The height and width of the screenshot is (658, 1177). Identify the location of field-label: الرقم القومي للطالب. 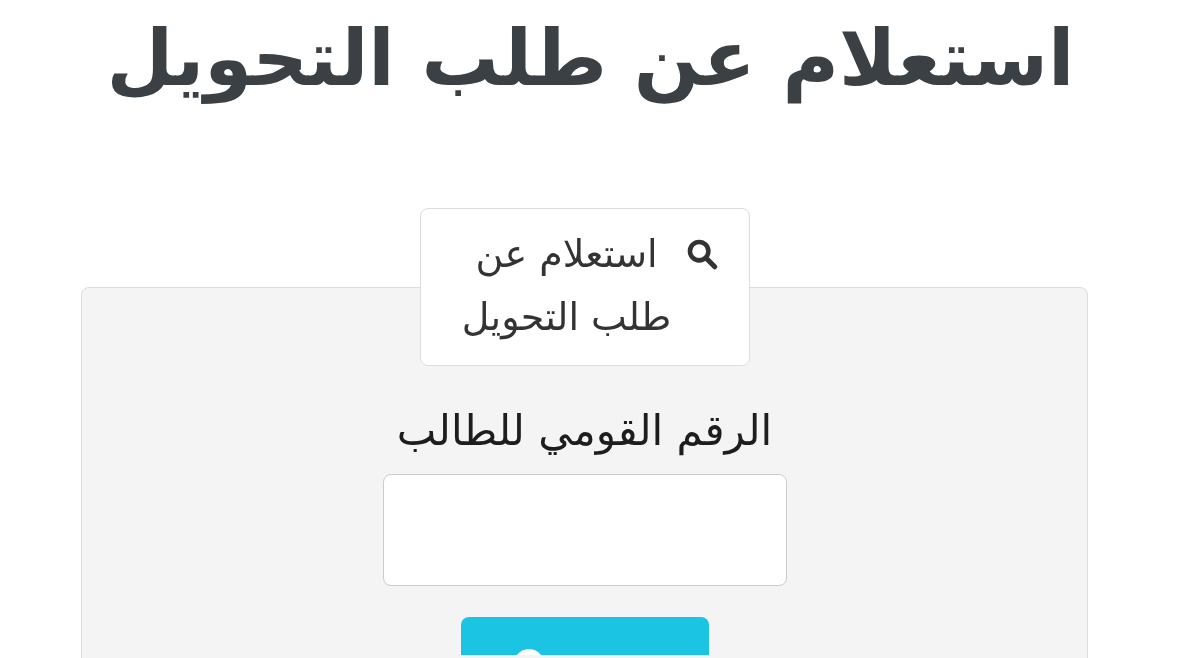
(584, 431).